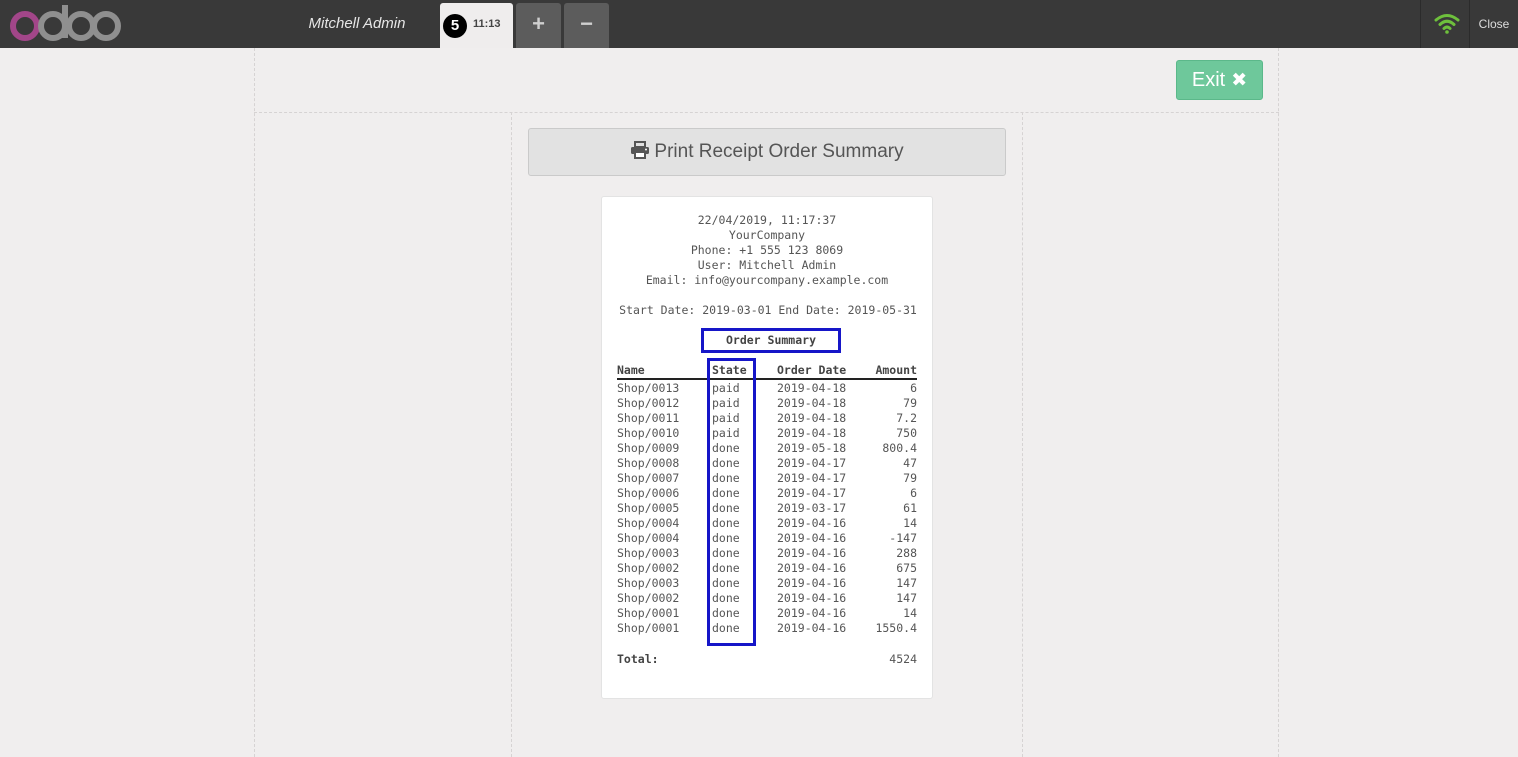 The image size is (1518, 757). Describe the element at coordinates (648, 403) in the screenshot. I see `order-name: Shop/0012` at that location.